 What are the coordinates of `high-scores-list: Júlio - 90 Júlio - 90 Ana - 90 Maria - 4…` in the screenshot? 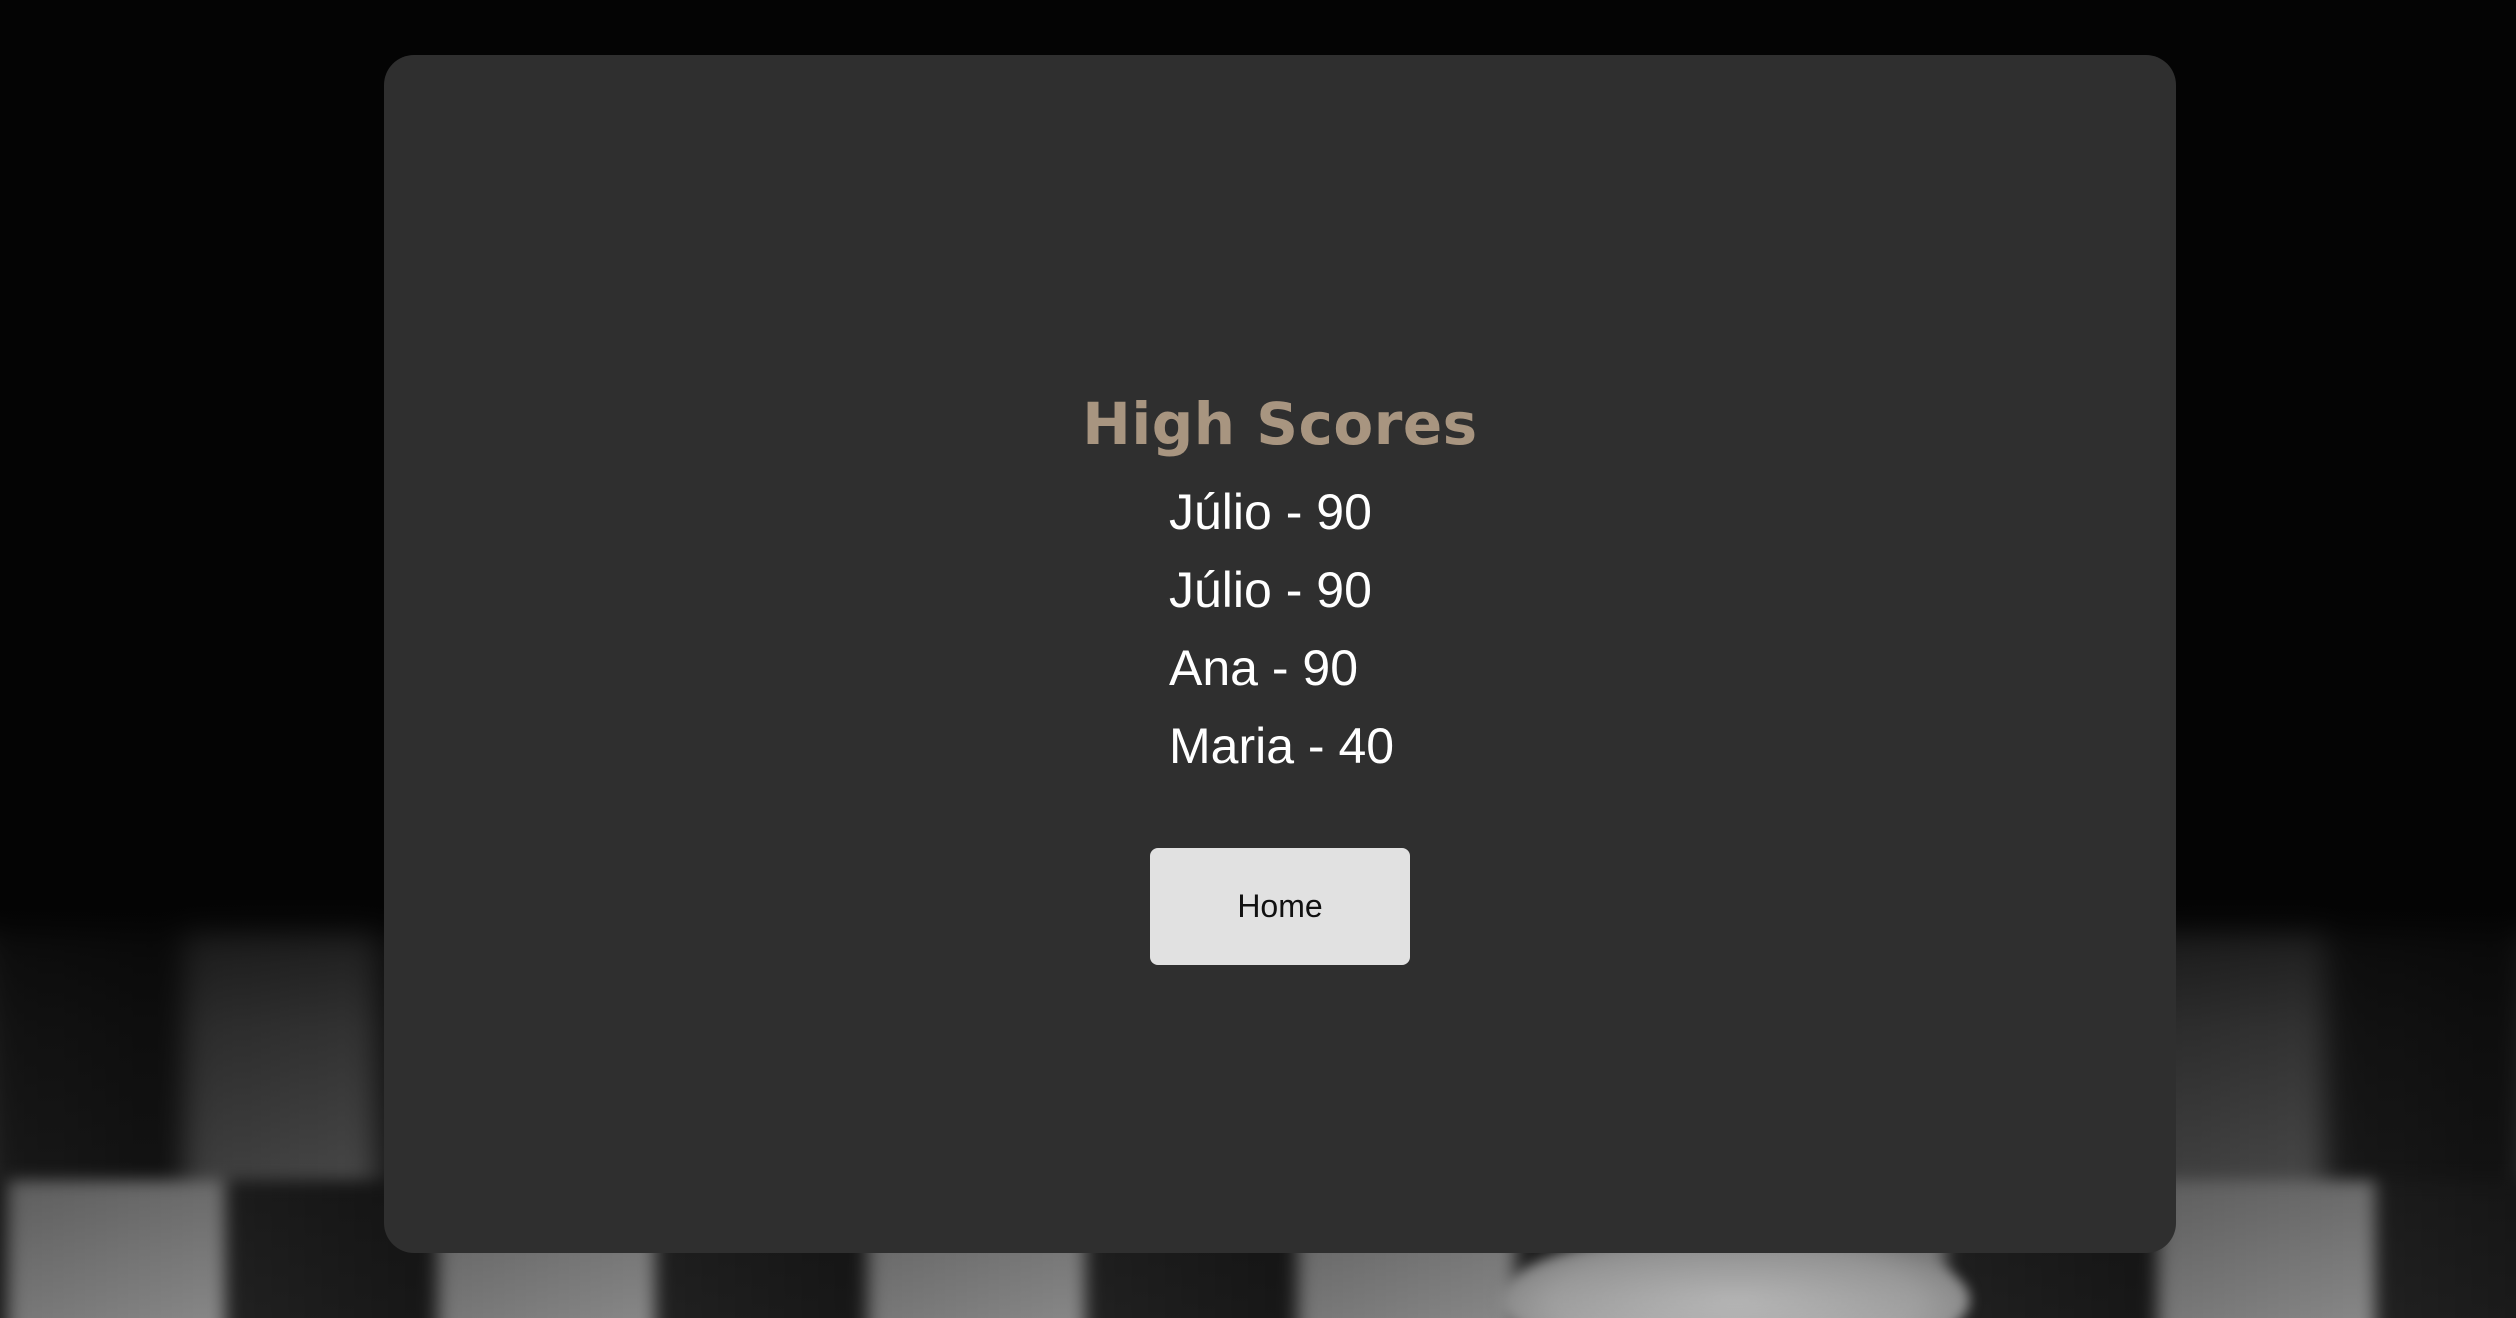 It's located at (1281, 629).